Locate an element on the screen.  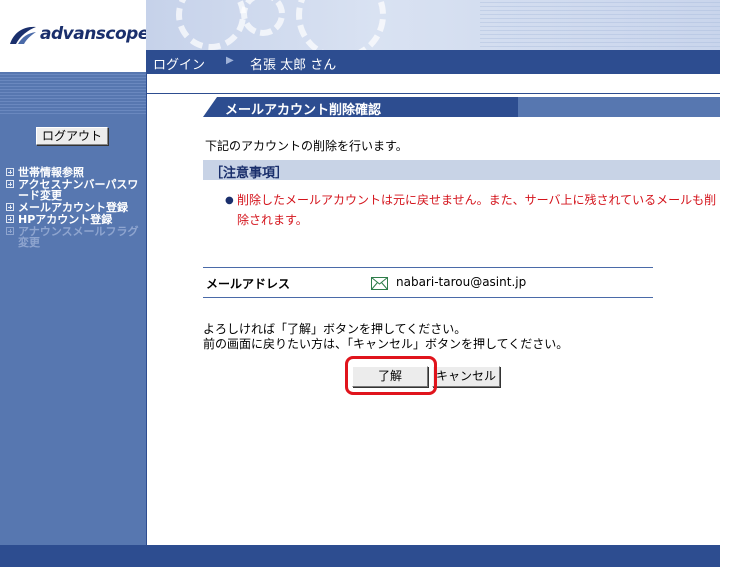
sidebar-item-label: 世帯情報参照 is located at coordinates (51, 172).